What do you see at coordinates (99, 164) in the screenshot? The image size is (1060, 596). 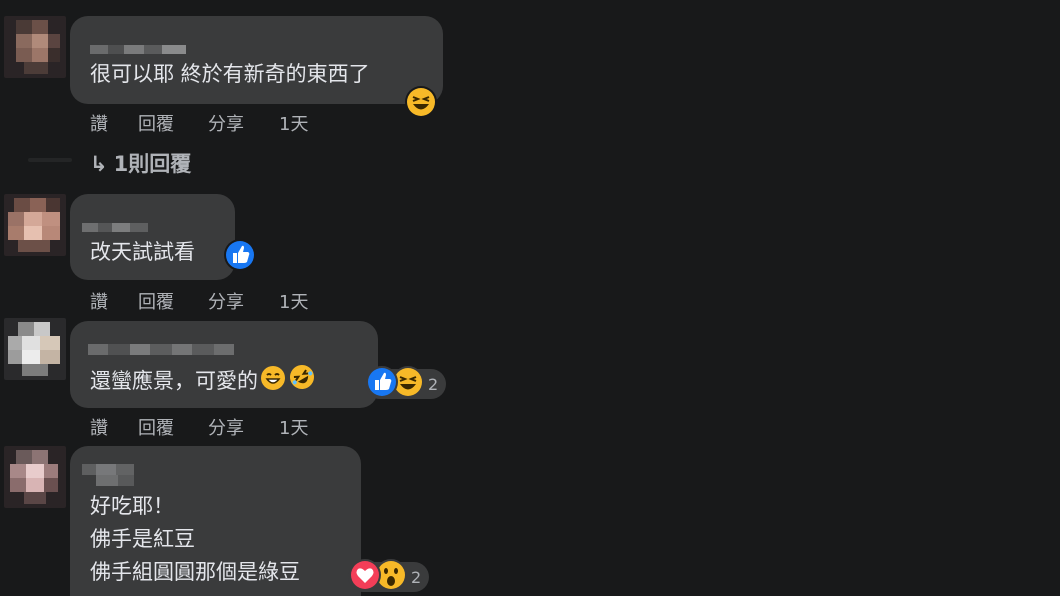 I see `reply-arrow-icon: ↳` at bounding box center [99, 164].